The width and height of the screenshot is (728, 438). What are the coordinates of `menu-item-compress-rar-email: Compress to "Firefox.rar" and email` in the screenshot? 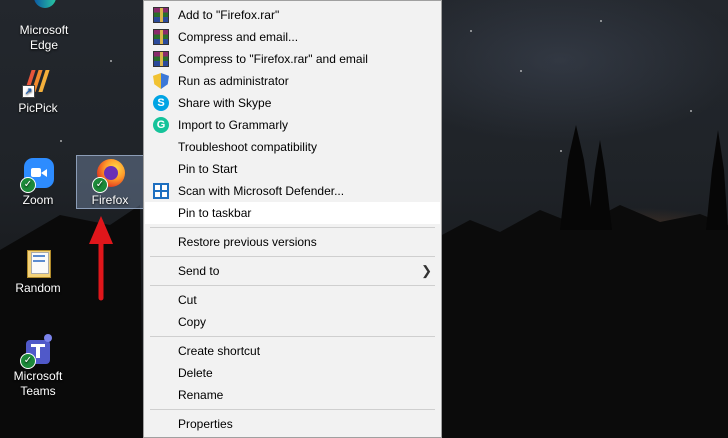 It's located at (292, 59).